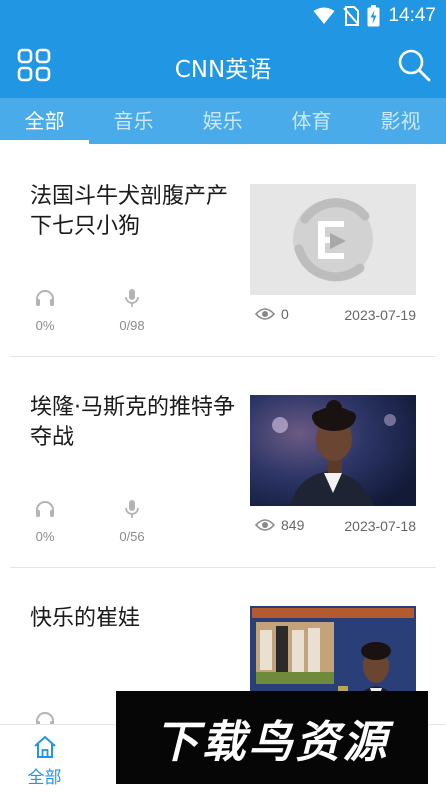  I want to click on record-stat: 0/56, so click(132, 521).